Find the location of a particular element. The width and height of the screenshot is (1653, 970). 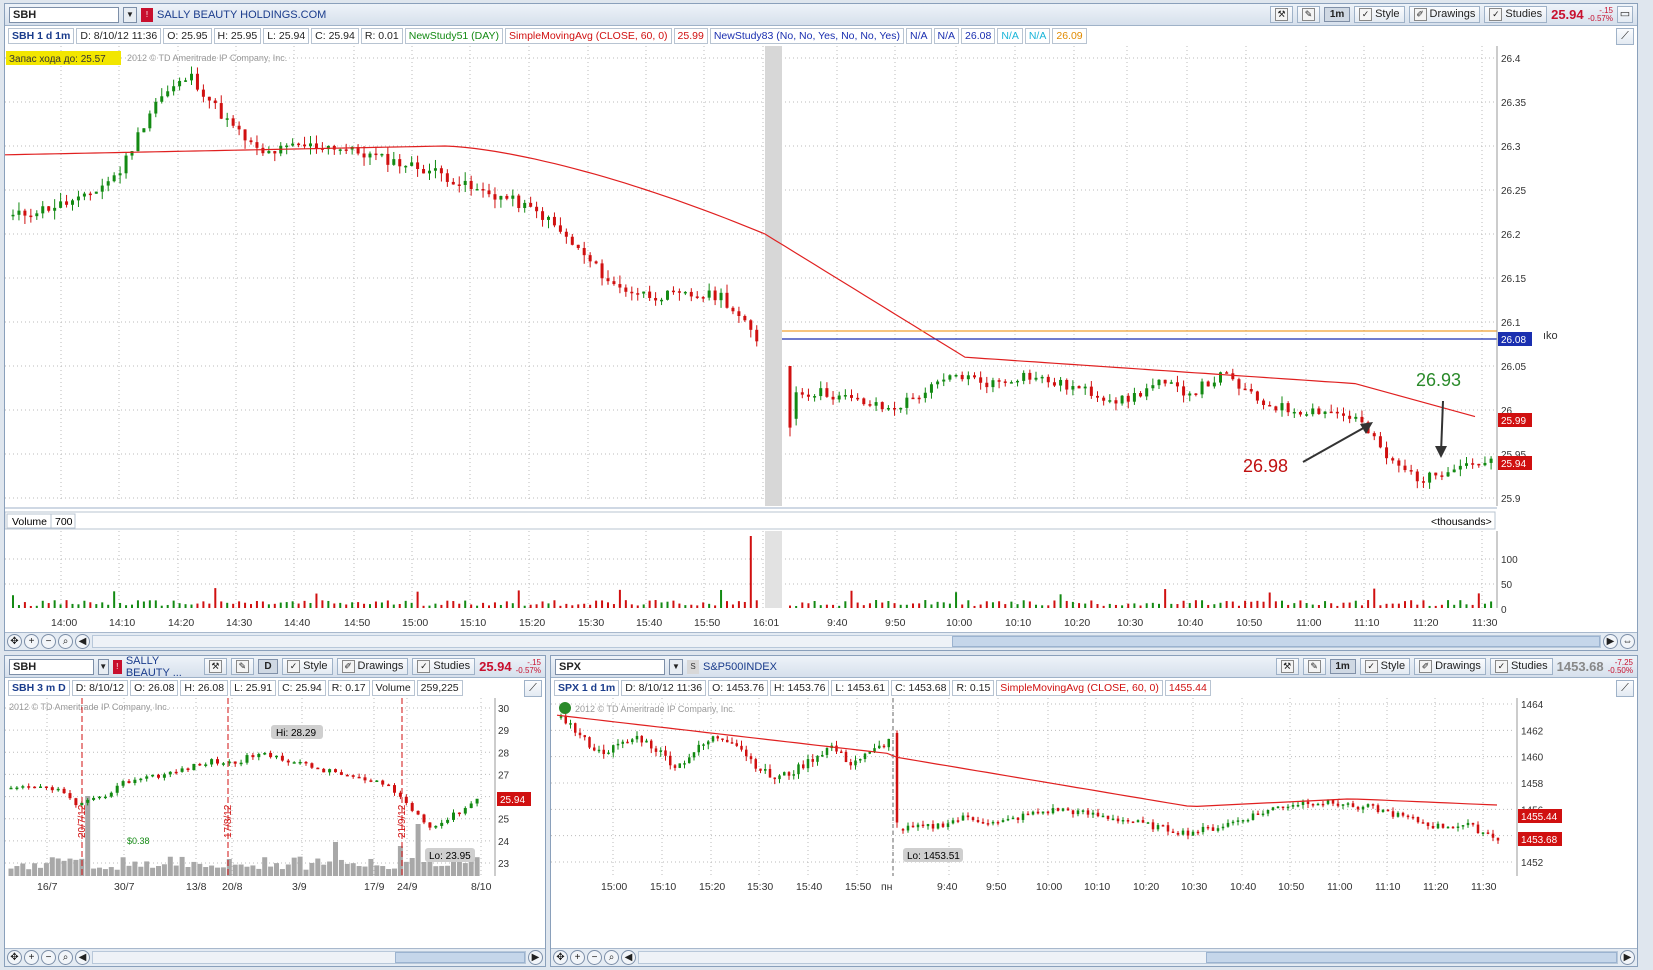

right-symbol-input: SPX is located at coordinates (610, 666).